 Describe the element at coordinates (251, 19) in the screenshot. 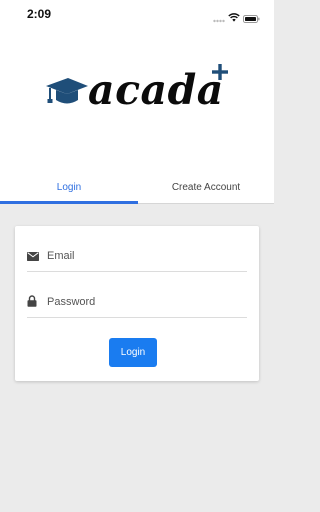

I see `battery-icon` at that location.